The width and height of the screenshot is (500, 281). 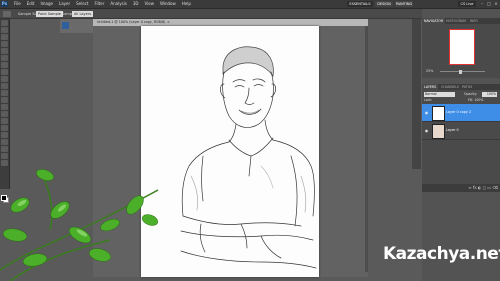 I want to click on layer-name: Layer 0 copy 2, so click(x=459, y=112).